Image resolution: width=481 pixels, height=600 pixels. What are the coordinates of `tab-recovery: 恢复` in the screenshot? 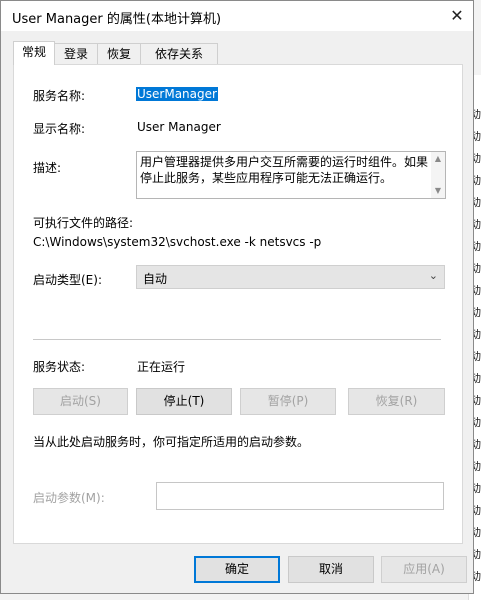 It's located at (119, 53).